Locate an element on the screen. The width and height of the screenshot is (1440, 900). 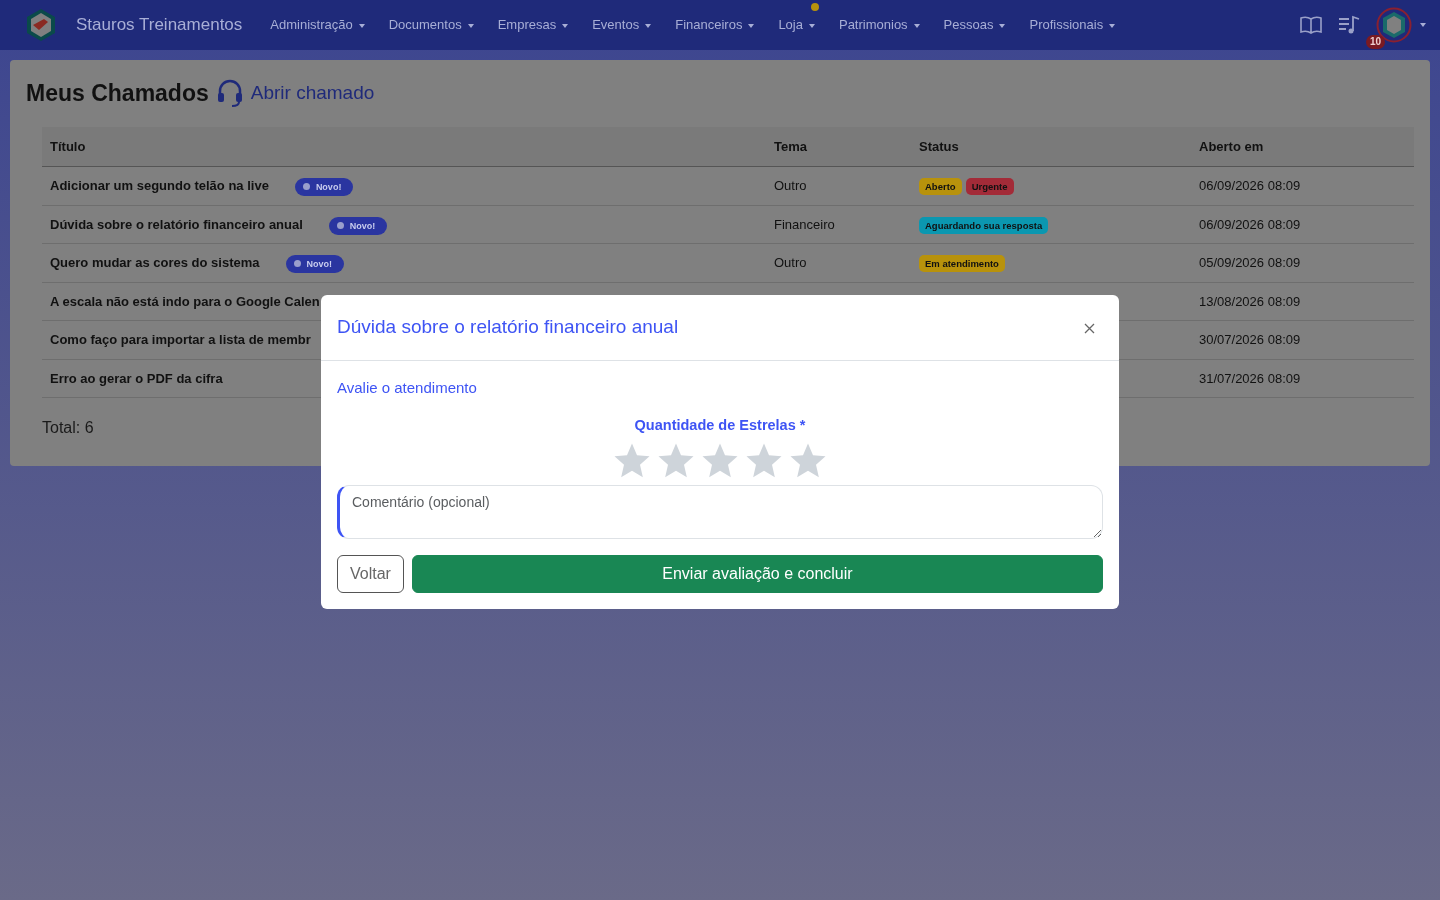
column-header: Status is located at coordinates (1051, 146).